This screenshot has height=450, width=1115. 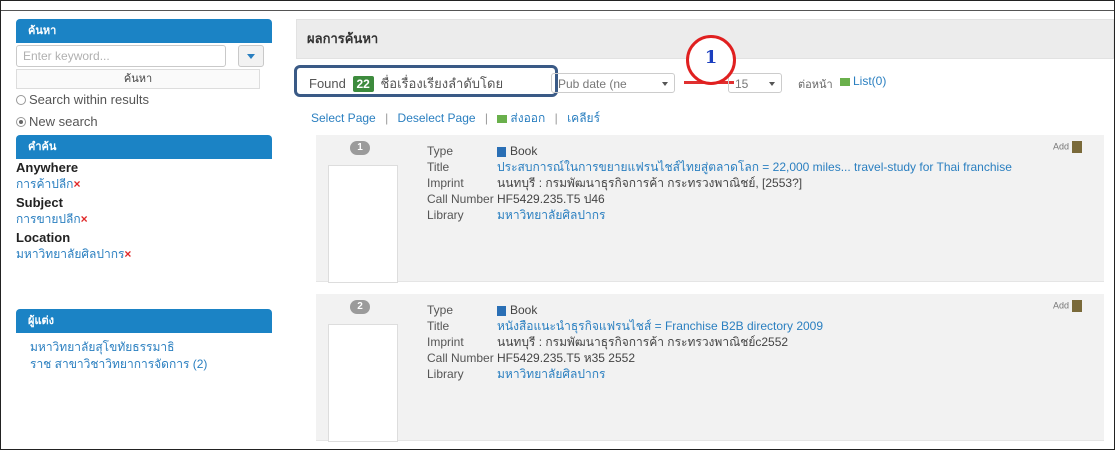 I want to click on facet-label: Subject, so click(x=39, y=202).